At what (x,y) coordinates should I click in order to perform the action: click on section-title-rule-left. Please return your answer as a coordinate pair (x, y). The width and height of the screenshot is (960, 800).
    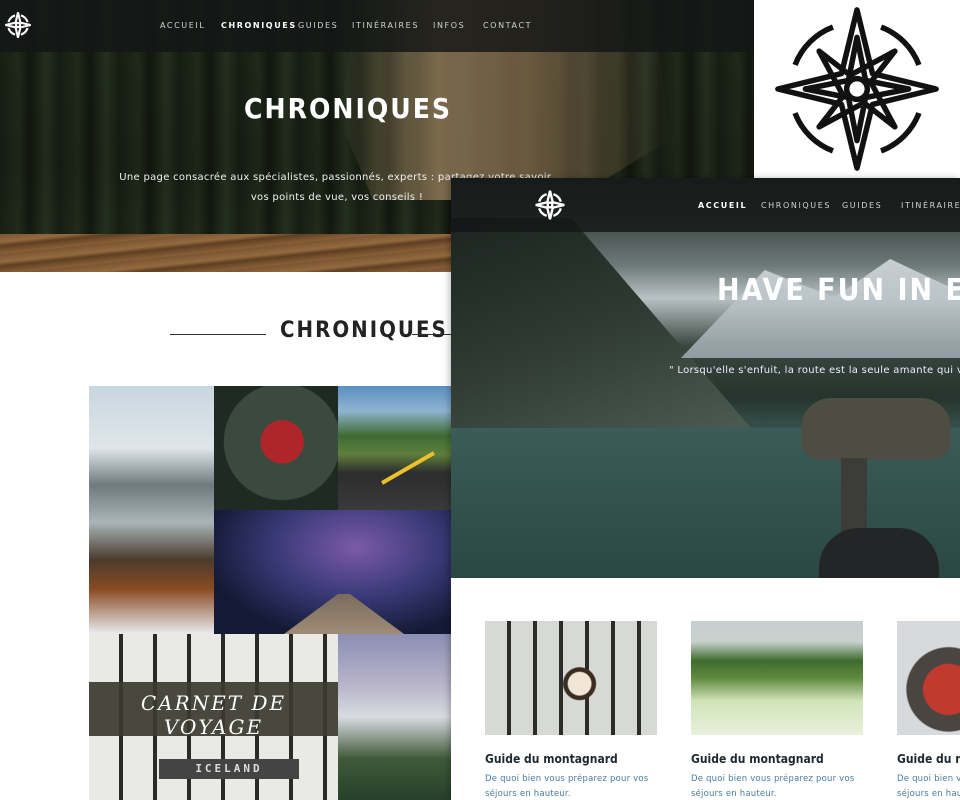
    Looking at the image, I should click on (218, 334).